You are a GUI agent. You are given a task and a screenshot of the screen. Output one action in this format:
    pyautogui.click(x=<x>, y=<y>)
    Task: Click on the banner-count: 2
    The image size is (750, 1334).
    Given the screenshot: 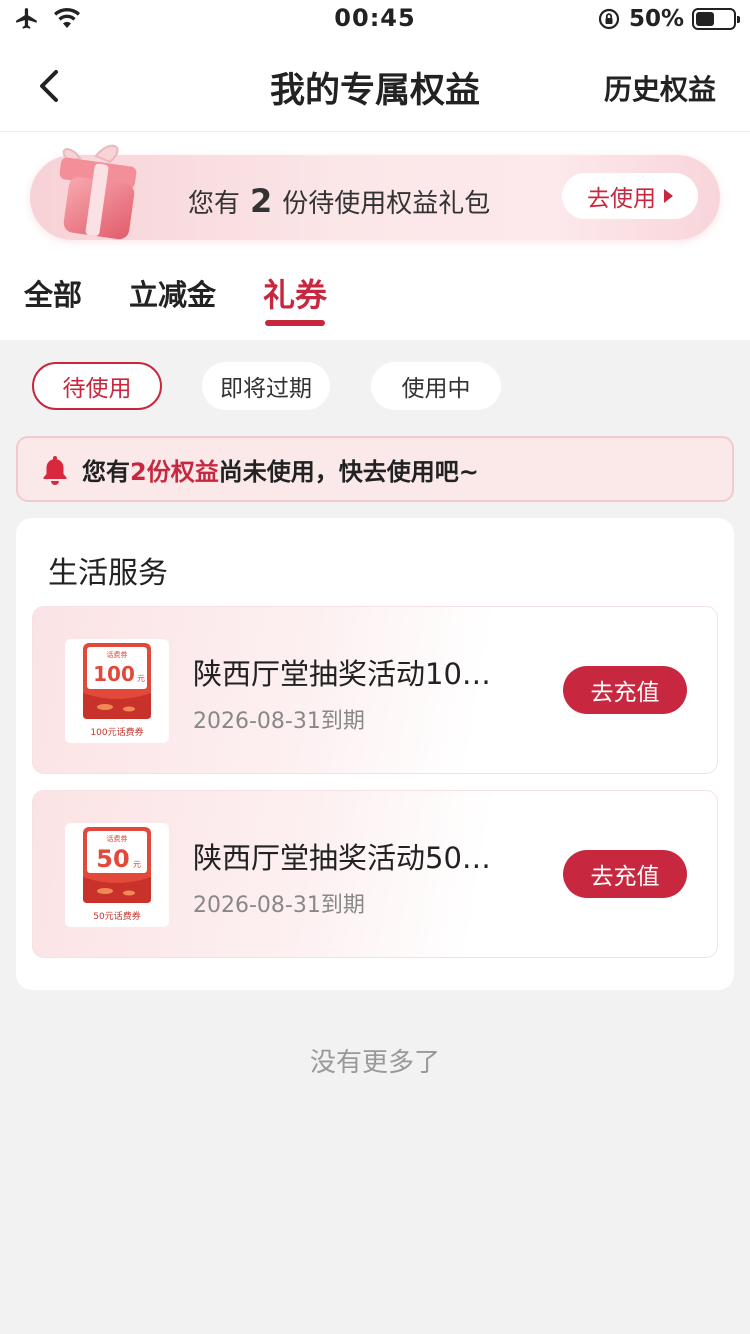 What is the action you would take?
    pyautogui.click(x=261, y=201)
    